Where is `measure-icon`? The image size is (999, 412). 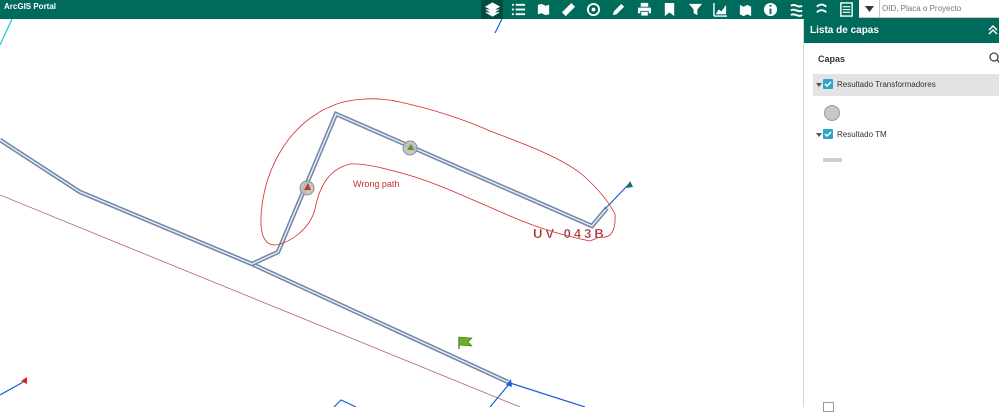 measure-icon is located at coordinates (568, 9).